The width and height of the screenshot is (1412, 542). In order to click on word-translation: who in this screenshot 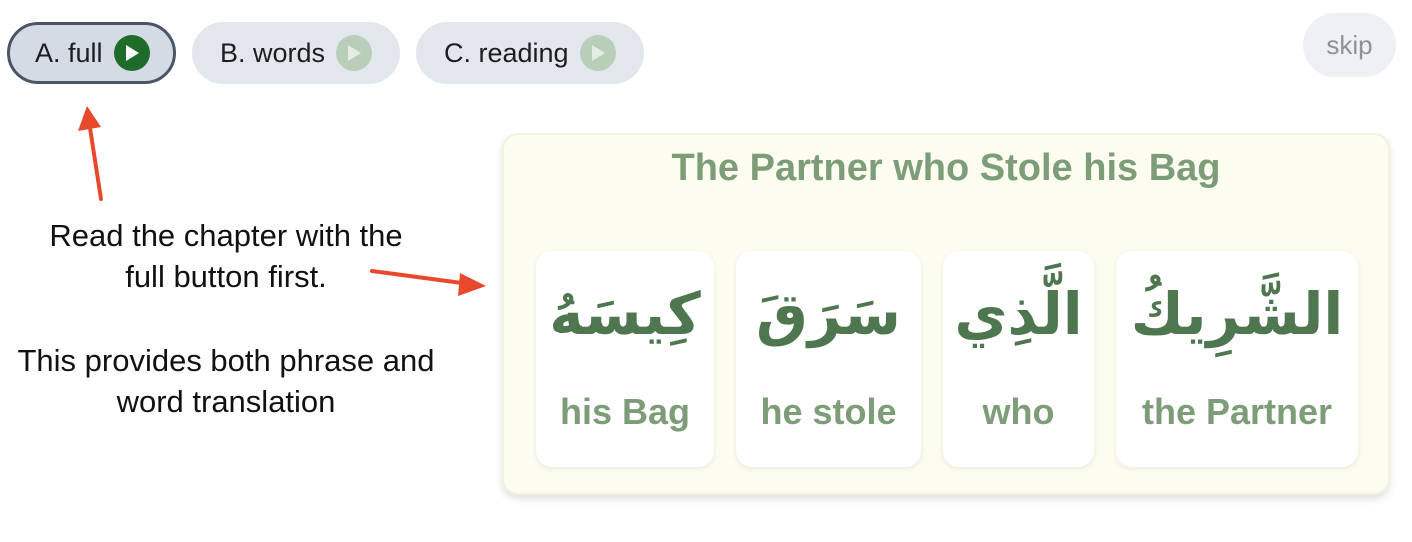, I will do `click(1018, 411)`.